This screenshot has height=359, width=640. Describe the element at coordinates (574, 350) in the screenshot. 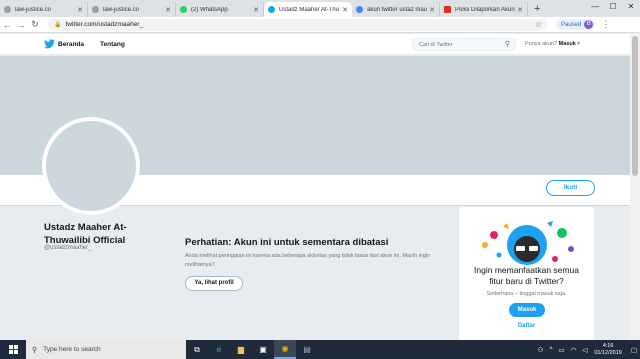

I see `wifi-icon: ◠` at that location.